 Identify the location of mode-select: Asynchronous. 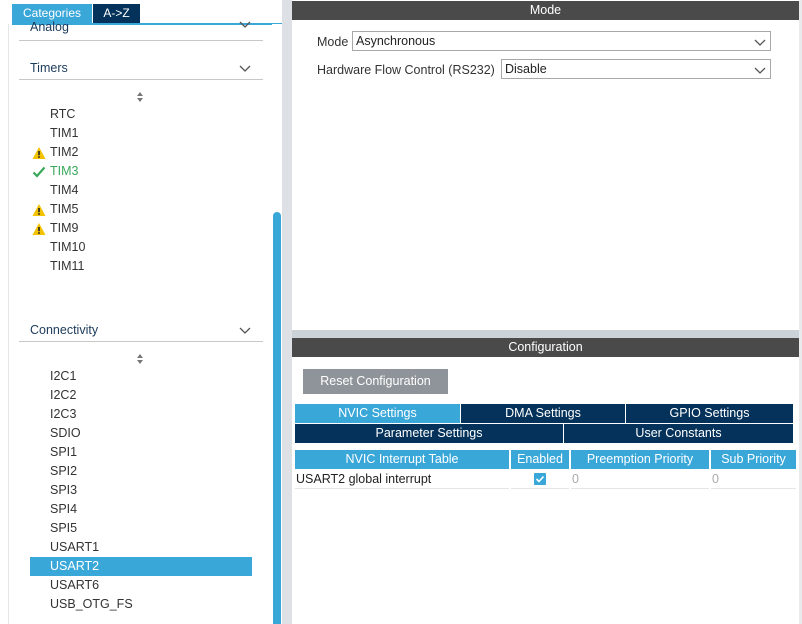
(561, 41).